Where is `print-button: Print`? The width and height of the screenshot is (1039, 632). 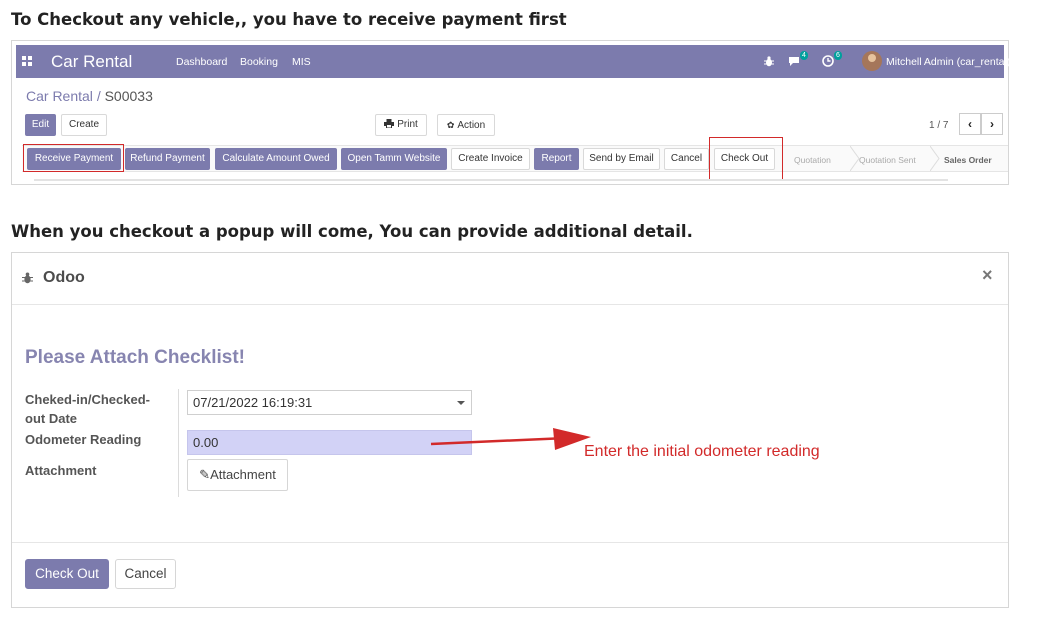
print-button: Print is located at coordinates (401, 125).